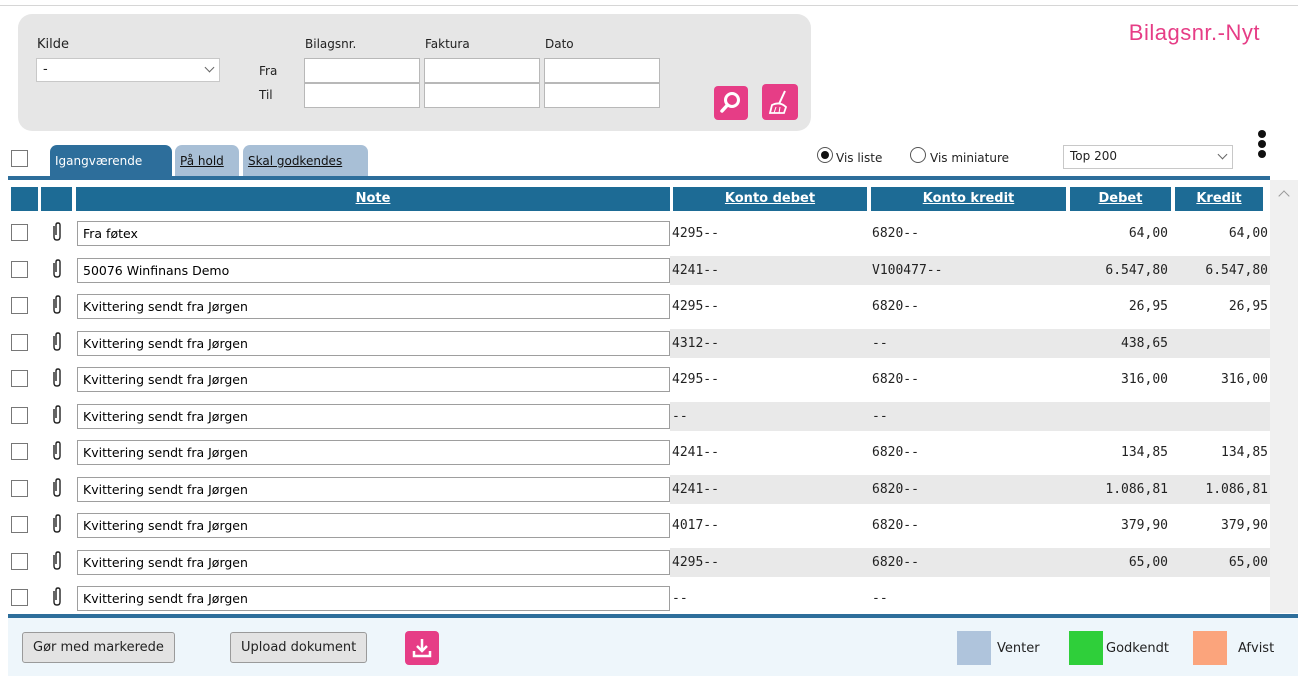 This screenshot has height=676, width=1298. I want to click on tab-paa-hold: På hold, so click(207, 160).